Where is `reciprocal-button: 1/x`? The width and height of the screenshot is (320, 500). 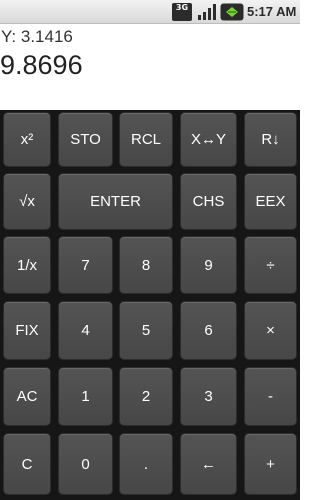
reciprocal-button: 1/x is located at coordinates (27, 265).